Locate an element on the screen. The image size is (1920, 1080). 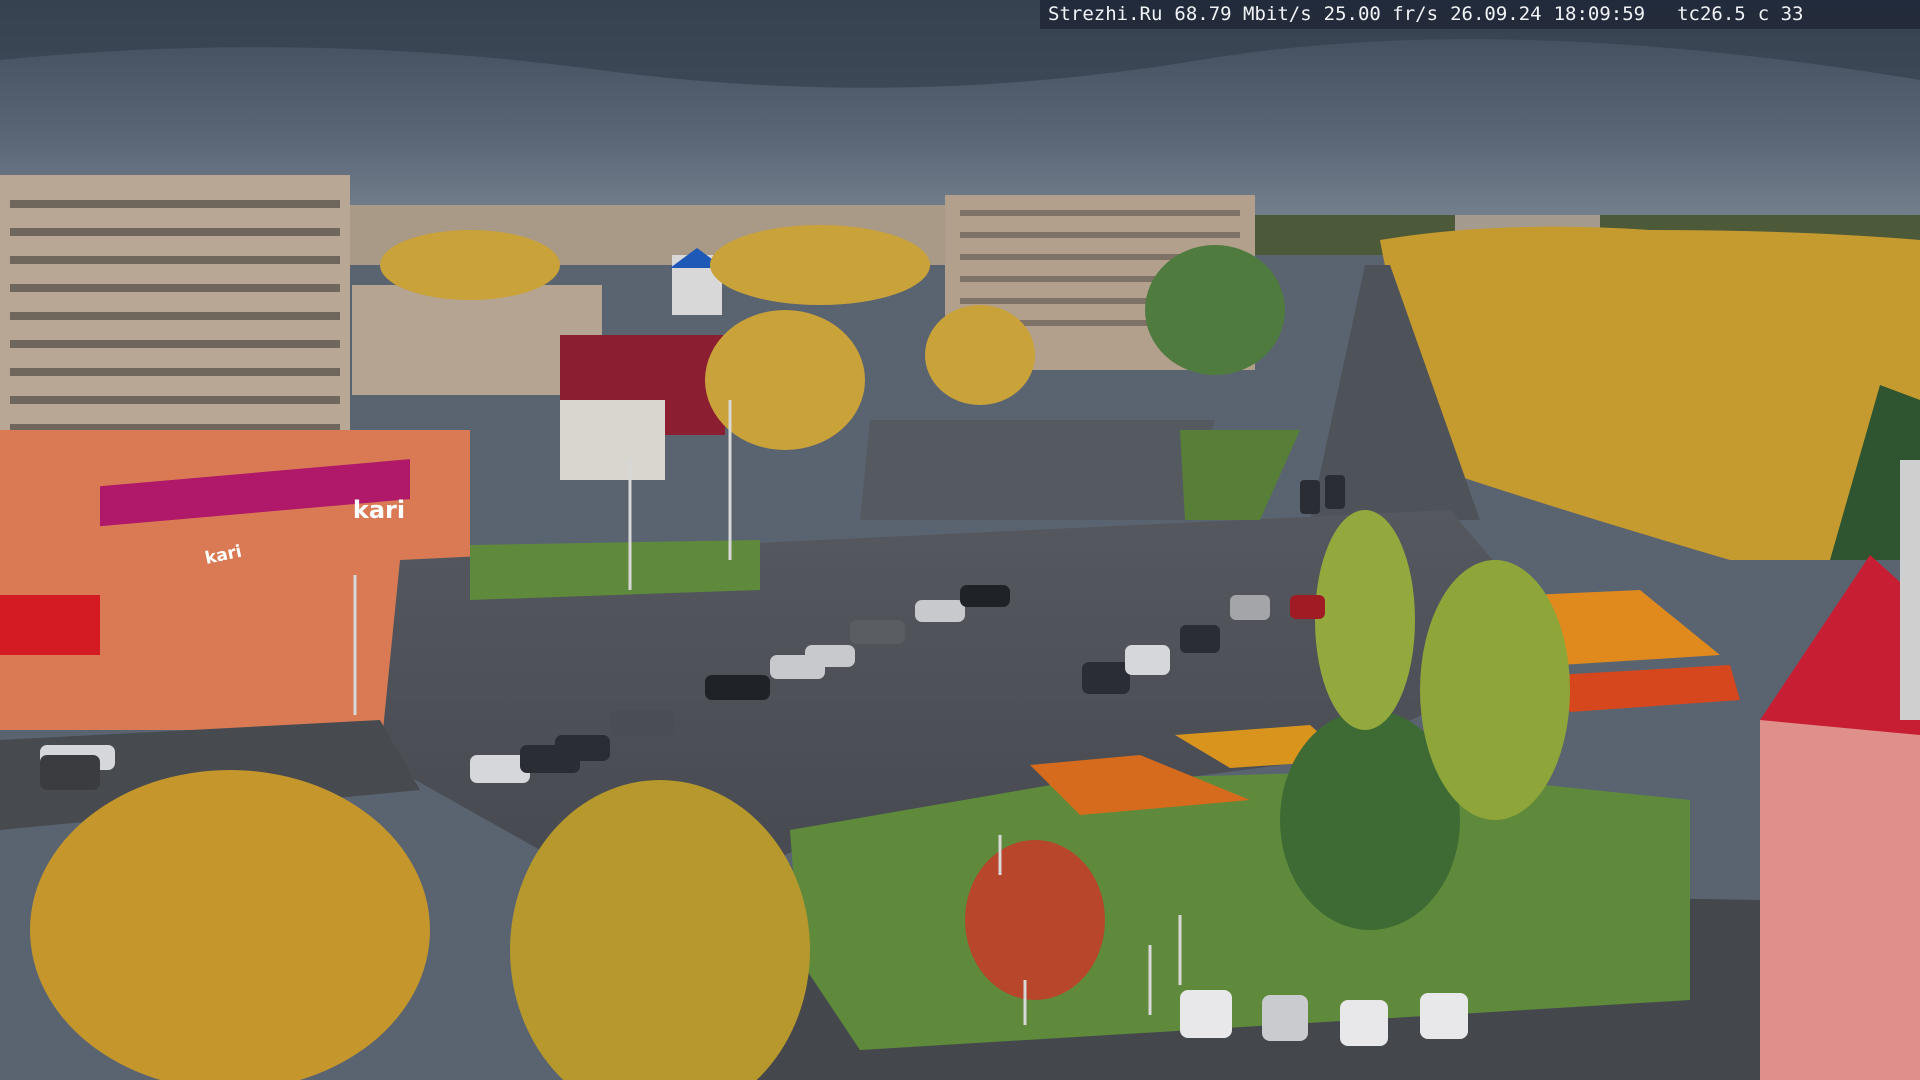
osd-time: 18:09:59 is located at coordinates (1599, 14).